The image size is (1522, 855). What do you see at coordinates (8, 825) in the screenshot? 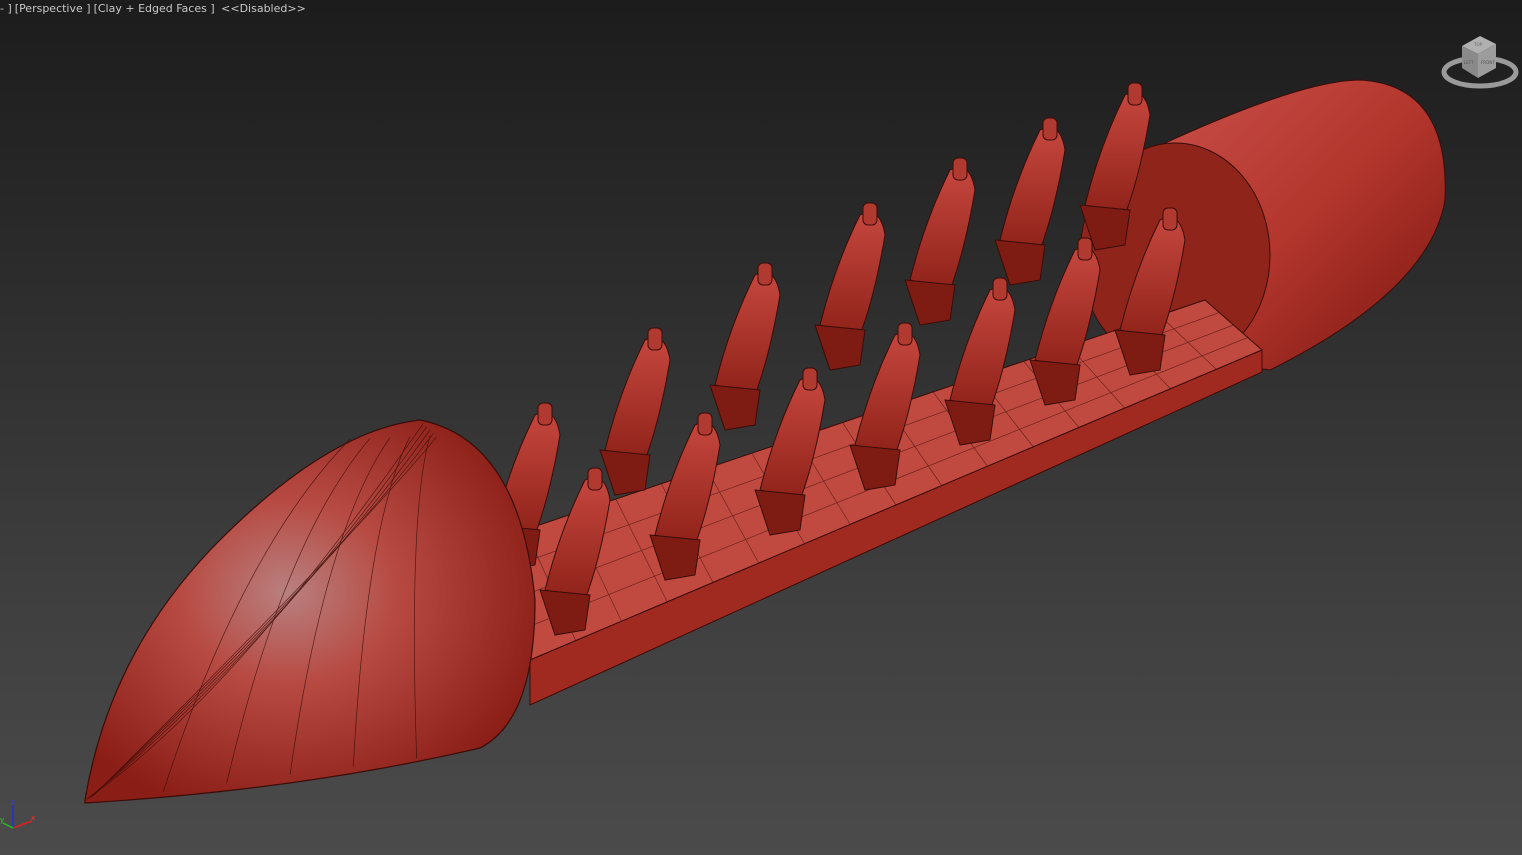
I see `y-axis` at bounding box center [8, 825].